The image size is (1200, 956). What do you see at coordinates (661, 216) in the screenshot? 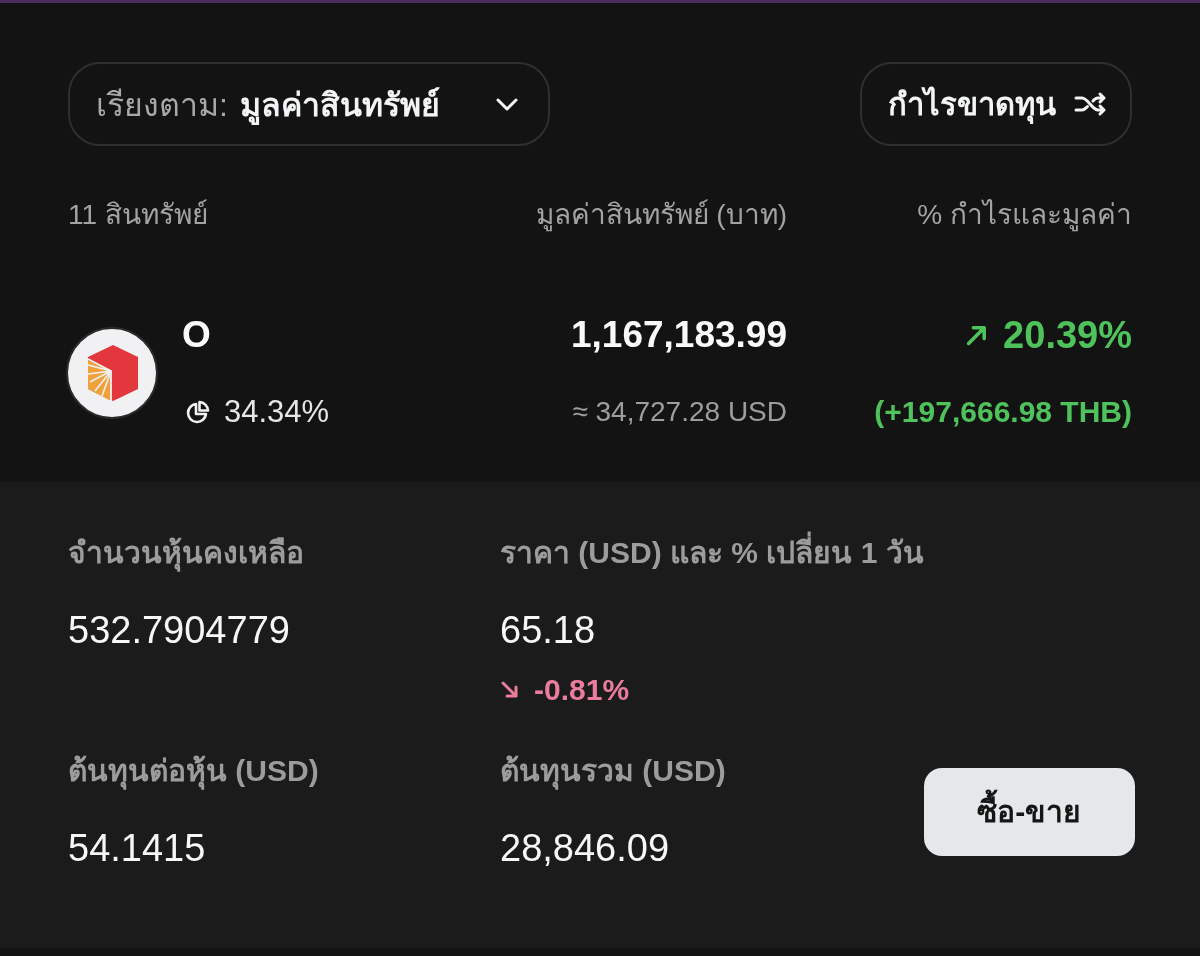
I see `column-header: มูลค่าสินทรัพย์ (บาท)` at bounding box center [661, 216].